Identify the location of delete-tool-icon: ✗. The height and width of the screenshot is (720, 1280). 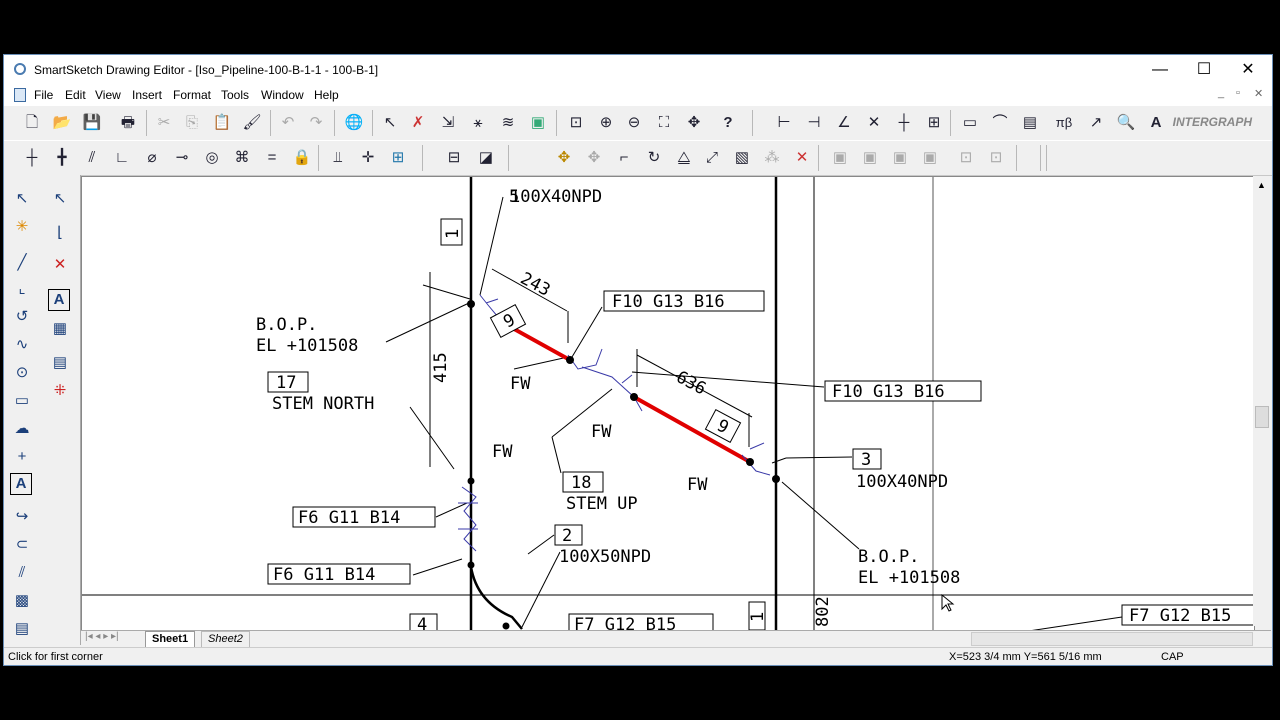
(418, 123).